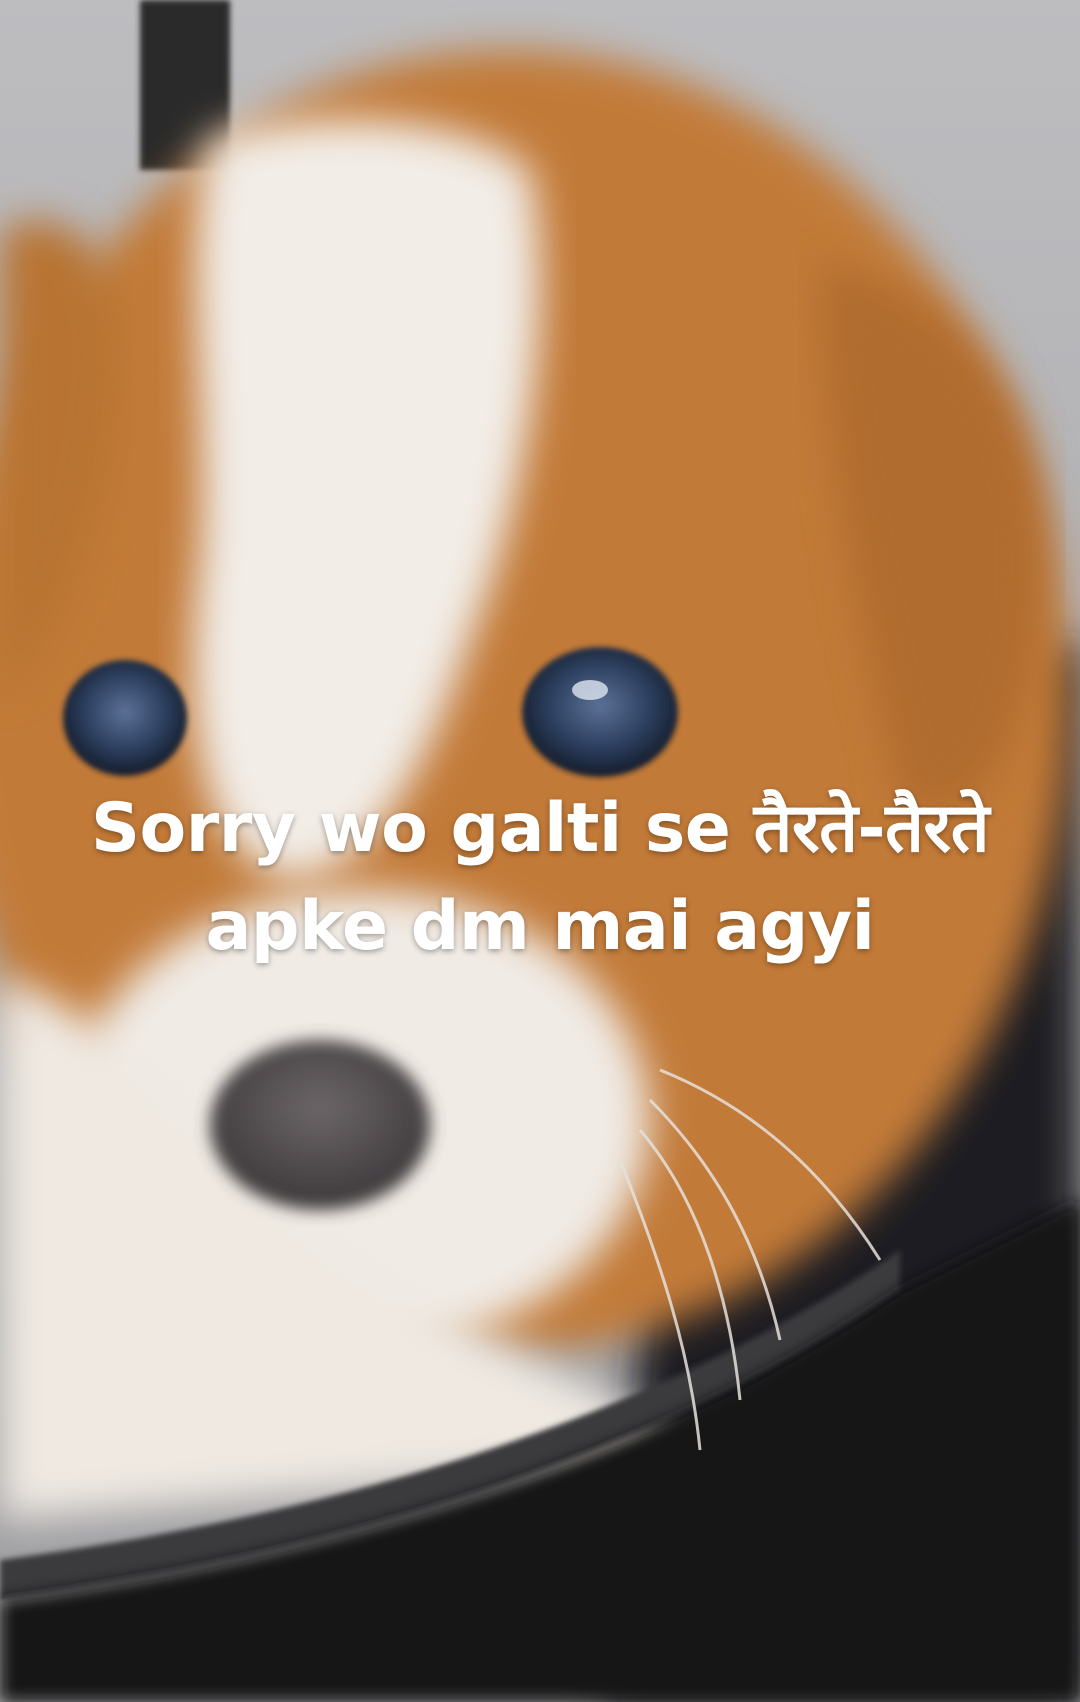 The height and width of the screenshot is (1702, 1080). What do you see at coordinates (125, 718) in the screenshot?
I see `left-eye` at bounding box center [125, 718].